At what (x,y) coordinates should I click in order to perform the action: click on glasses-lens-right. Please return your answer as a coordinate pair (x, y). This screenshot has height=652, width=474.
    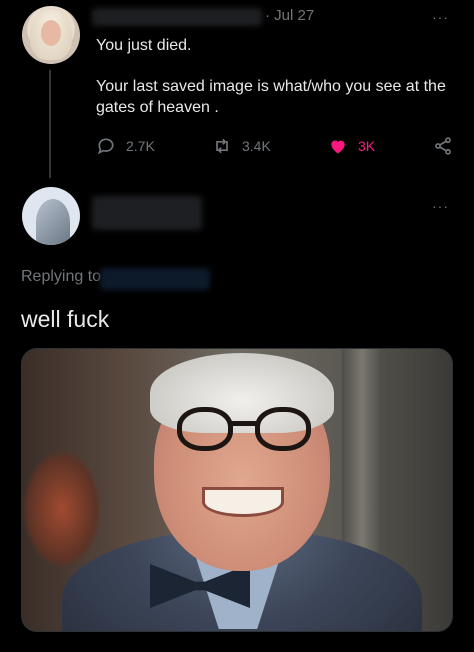
    Looking at the image, I should click on (283, 429).